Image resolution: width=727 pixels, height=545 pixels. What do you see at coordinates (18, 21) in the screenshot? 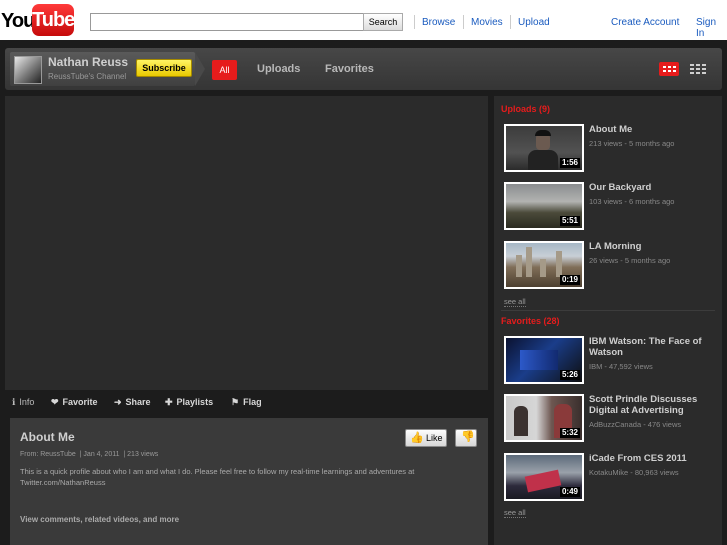
I see `logo-you: You` at bounding box center [18, 21].